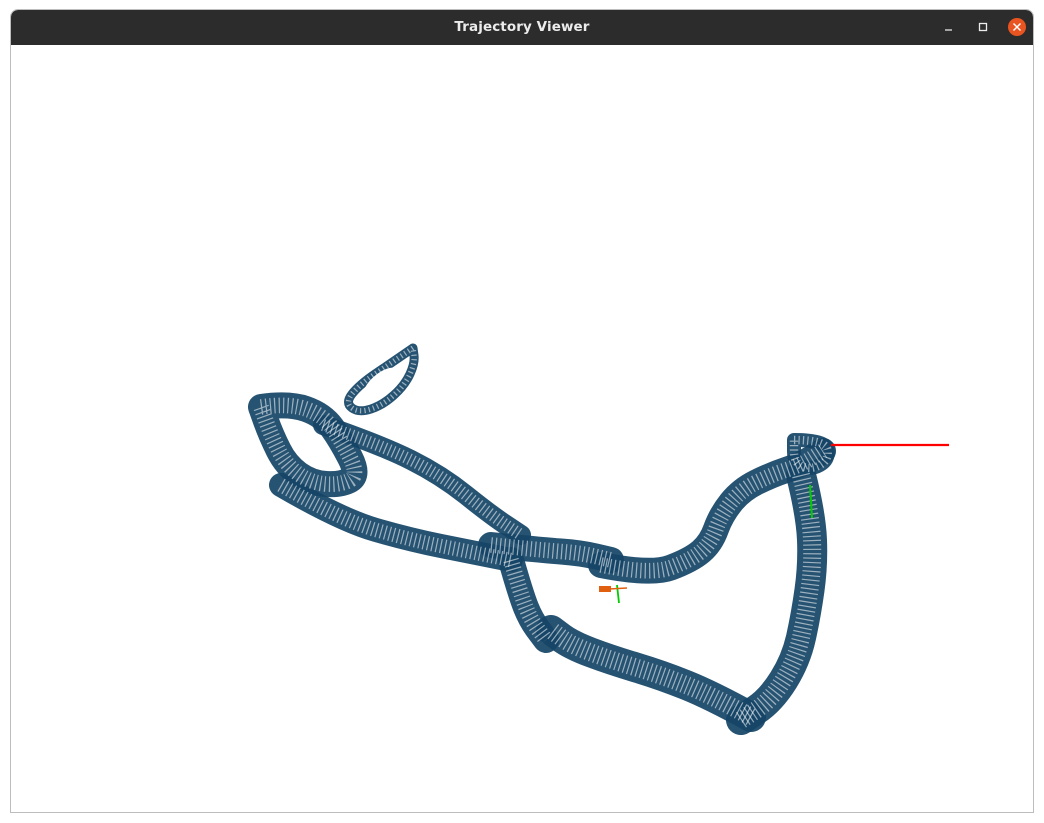  I want to click on maximize-button, so click(983, 27).